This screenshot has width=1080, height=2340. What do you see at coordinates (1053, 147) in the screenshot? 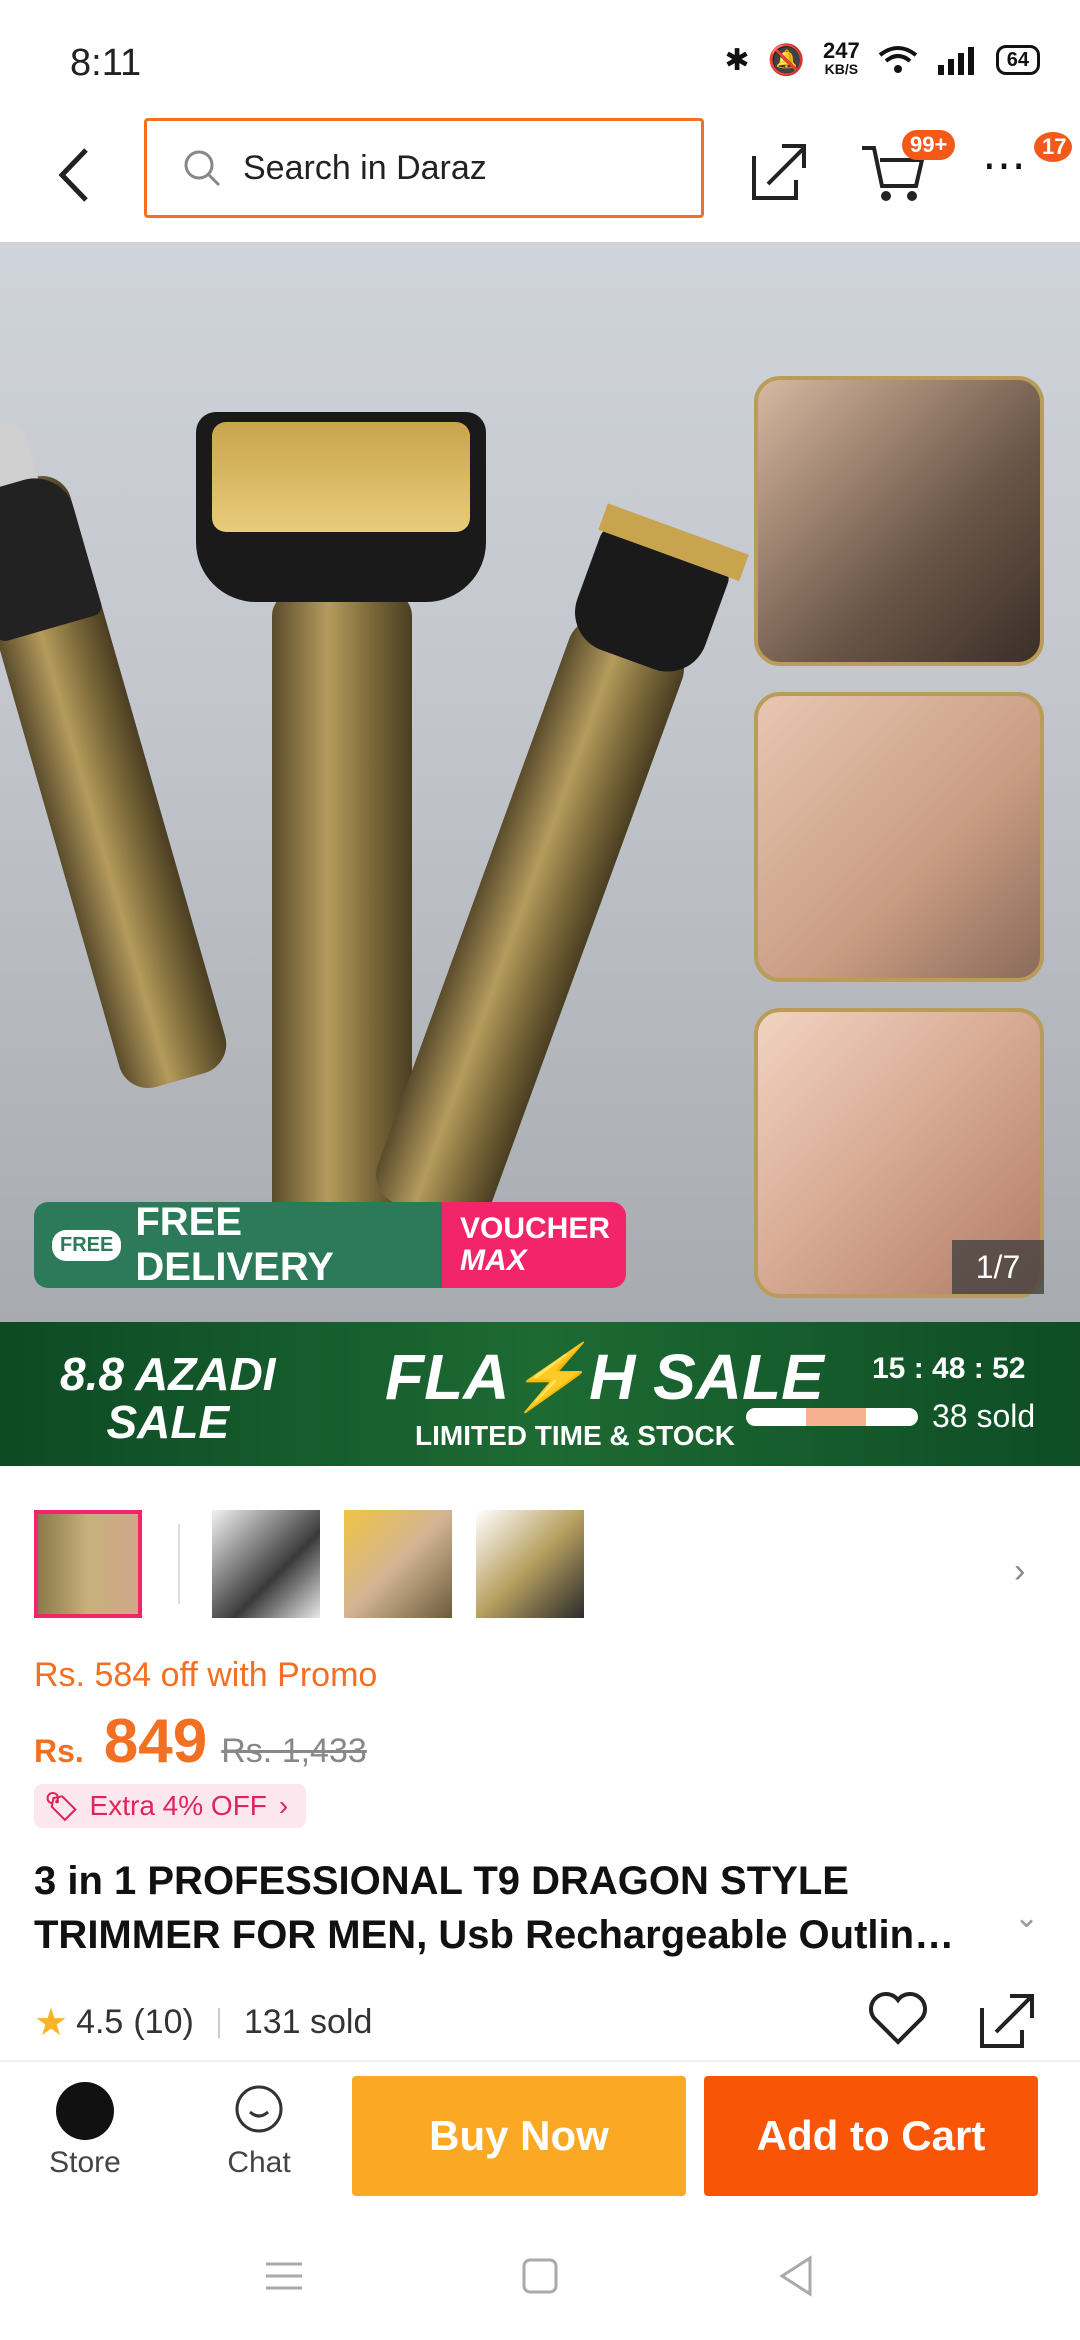
I see `message-badge: 17` at bounding box center [1053, 147].